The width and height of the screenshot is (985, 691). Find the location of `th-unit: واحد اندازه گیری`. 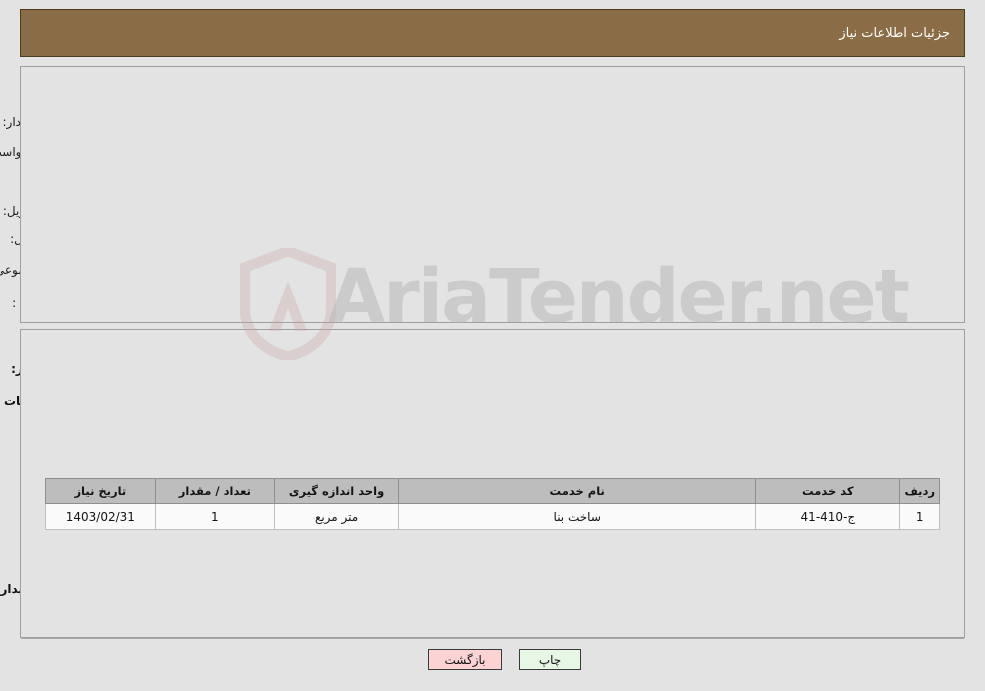

th-unit: واحد اندازه گیری is located at coordinates (336, 491).